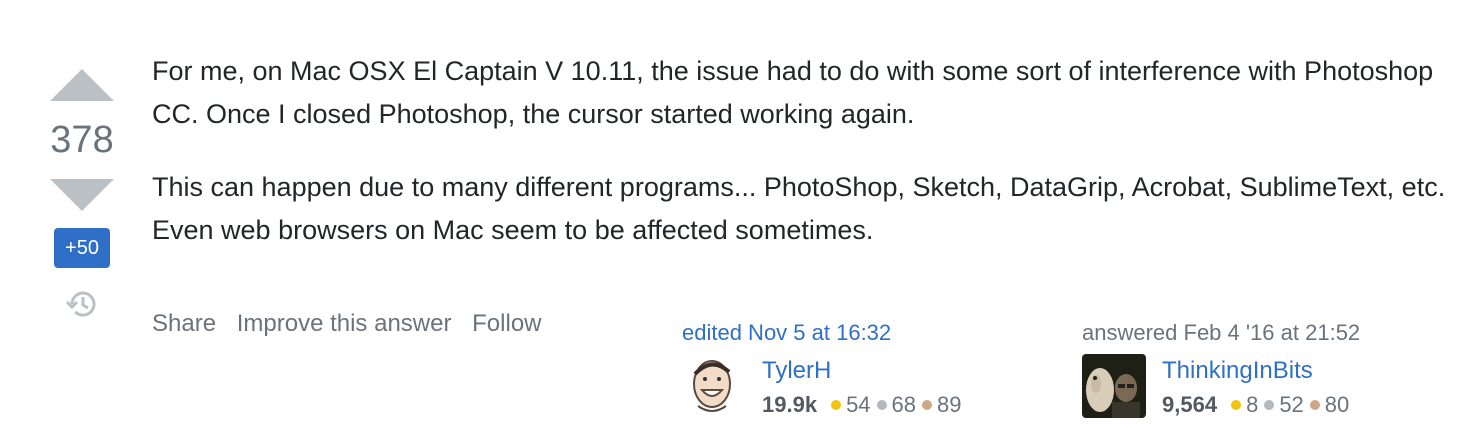  I want to click on history-button, so click(82, 304).